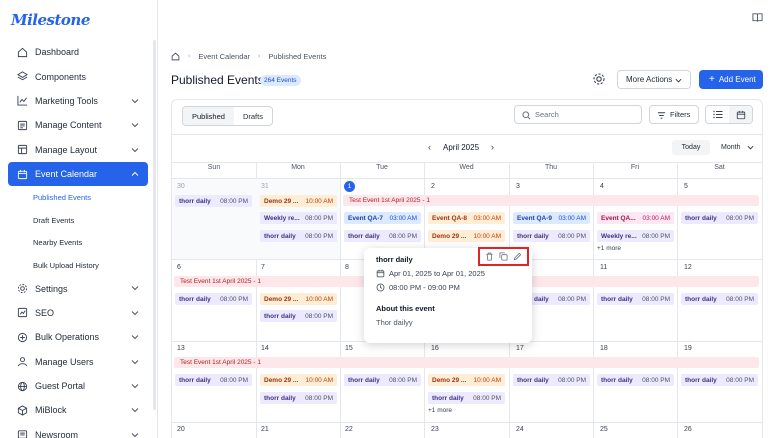 The width and height of the screenshot is (779, 438). What do you see at coordinates (686, 186) in the screenshot?
I see `day-number: 5` at bounding box center [686, 186].